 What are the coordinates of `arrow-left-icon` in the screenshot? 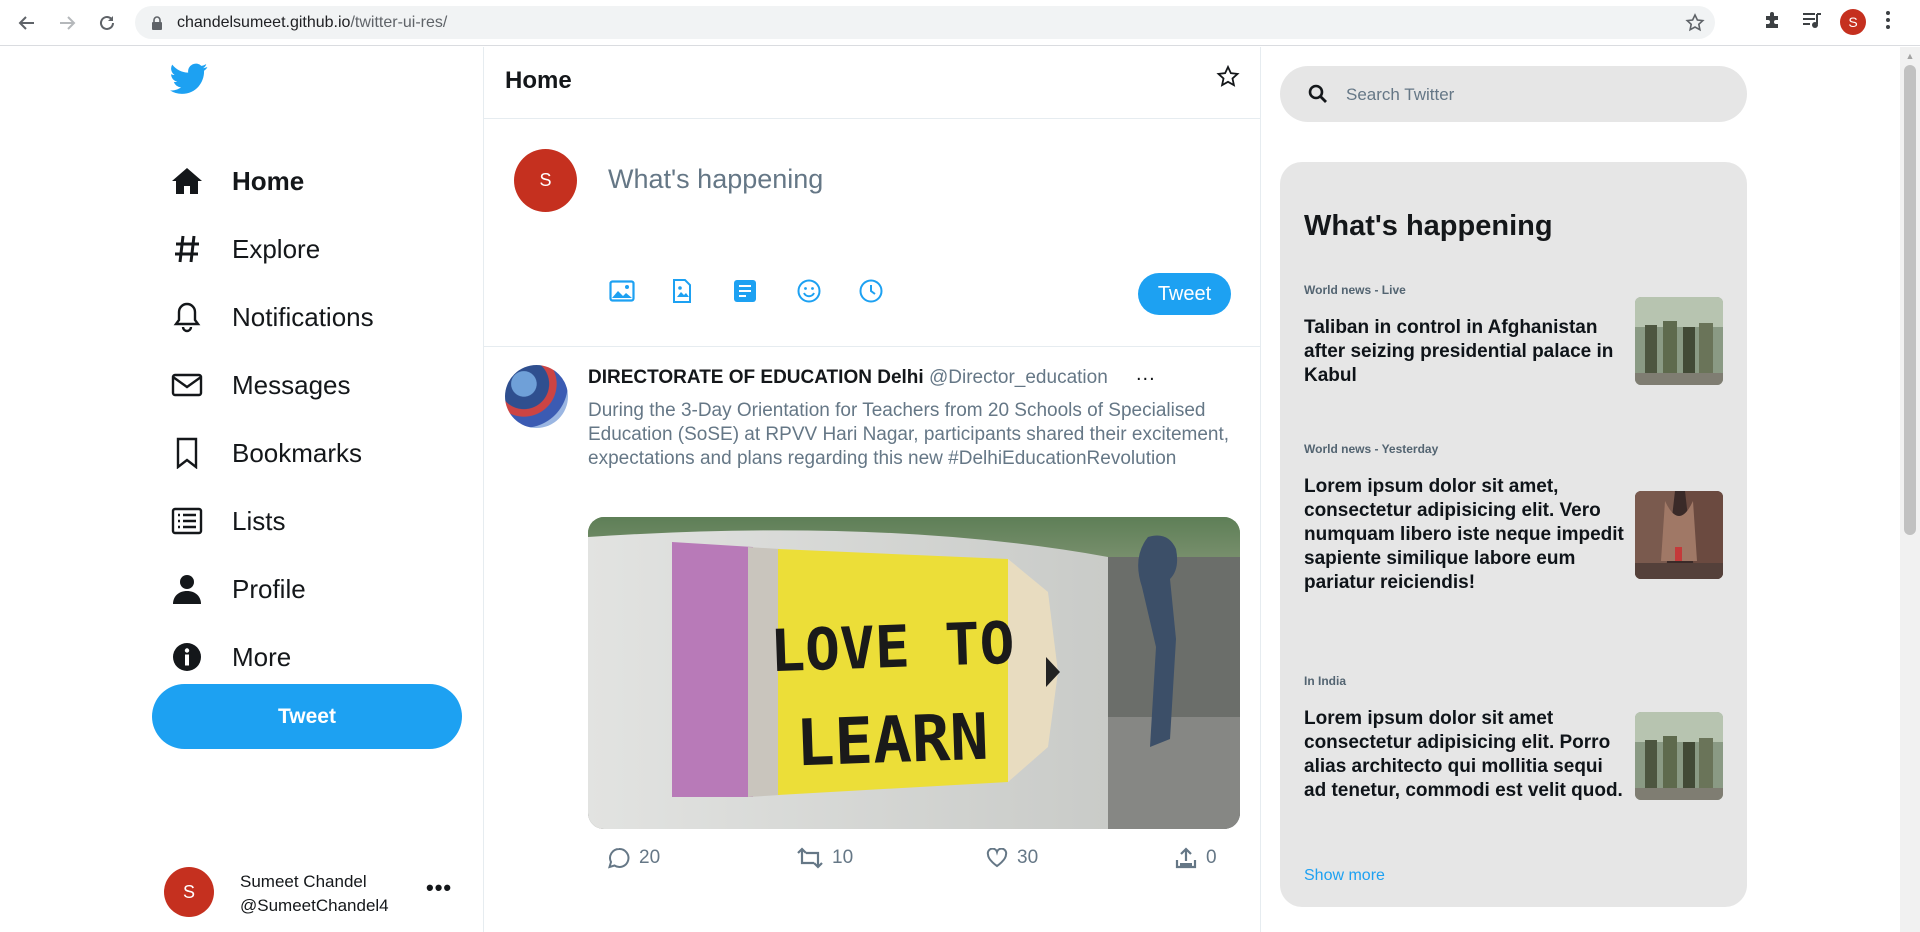 It's located at (26, 23).